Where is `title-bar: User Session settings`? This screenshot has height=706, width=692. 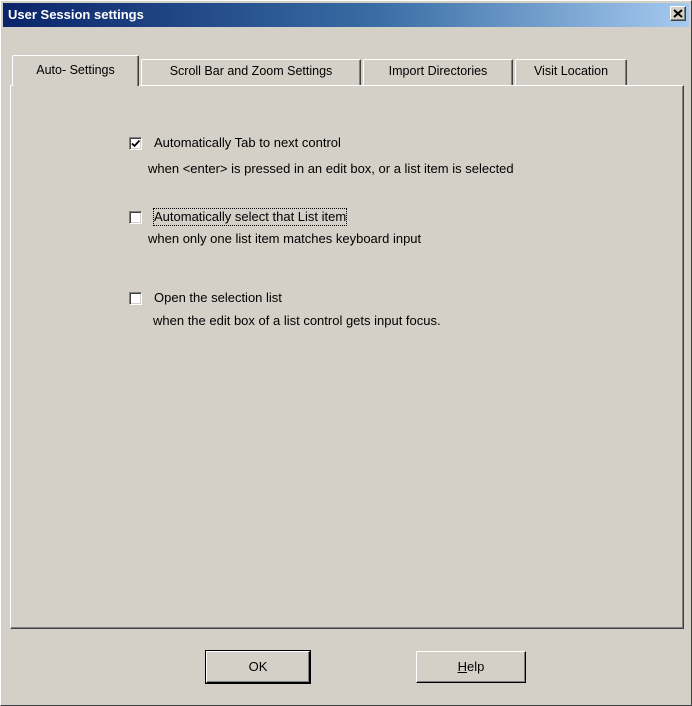 title-bar: User Session settings is located at coordinates (346, 15).